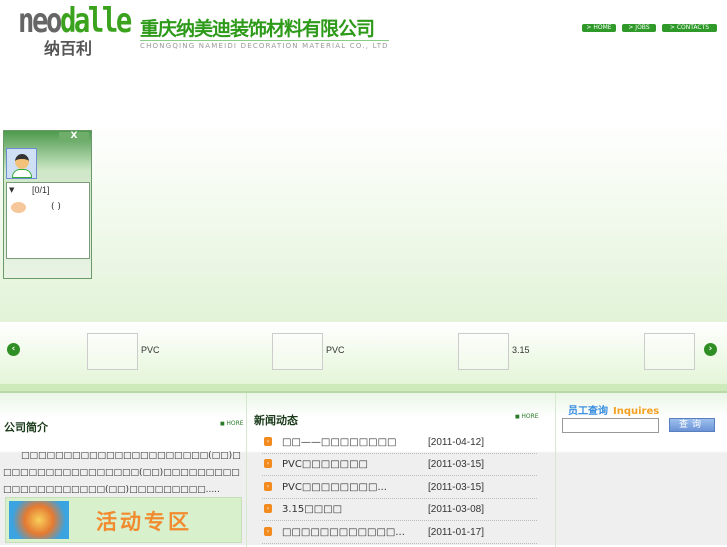 The image size is (727, 547). What do you see at coordinates (13, 349) in the screenshot?
I see `prev-arrow-icon: ‹` at bounding box center [13, 349].